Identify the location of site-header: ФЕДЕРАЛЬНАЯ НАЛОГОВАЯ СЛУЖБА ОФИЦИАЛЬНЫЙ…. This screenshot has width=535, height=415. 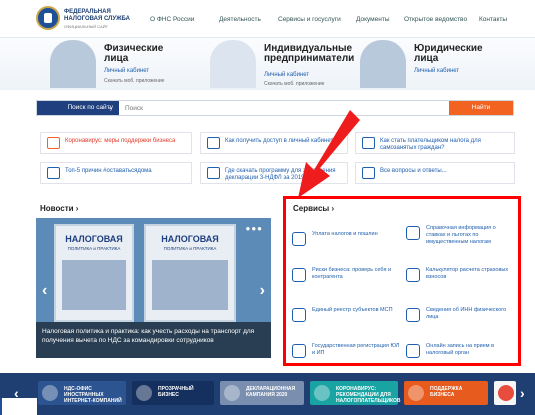
(267, 19).